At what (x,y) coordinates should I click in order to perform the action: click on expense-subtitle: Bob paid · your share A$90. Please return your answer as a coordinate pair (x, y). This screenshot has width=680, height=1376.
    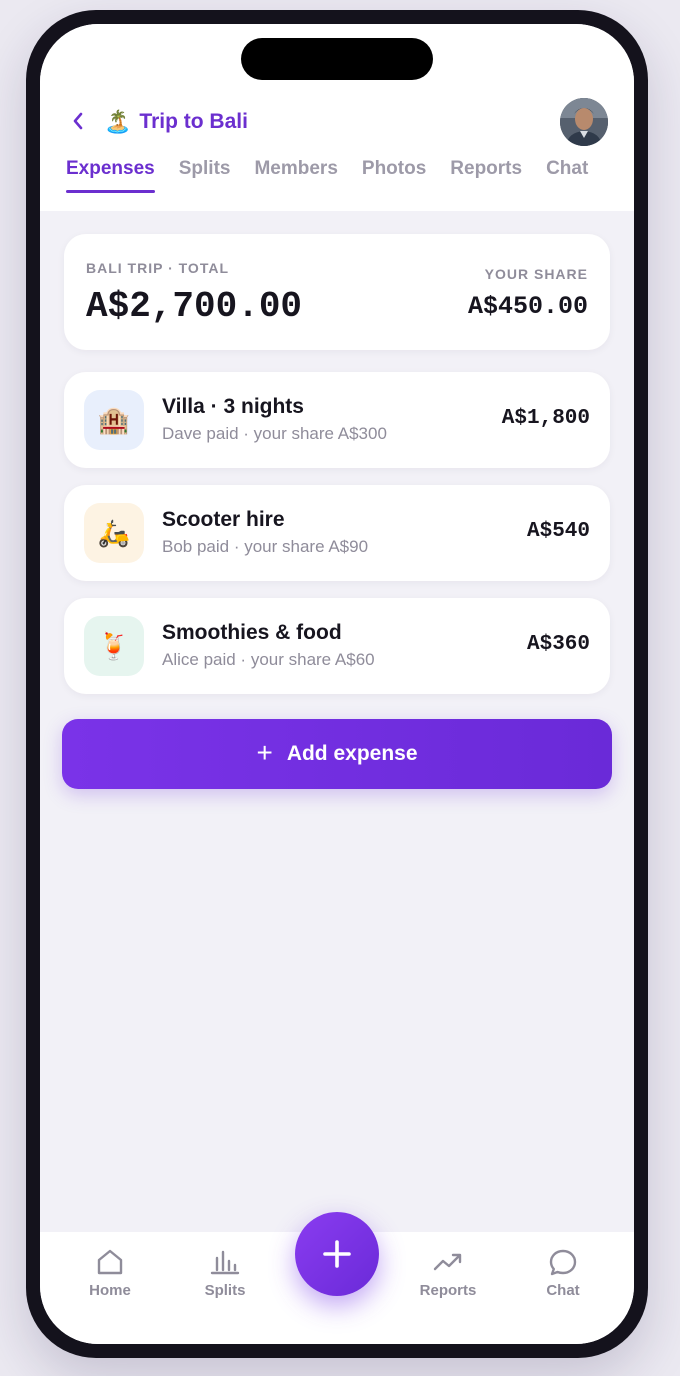
    Looking at the image, I should click on (265, 546).